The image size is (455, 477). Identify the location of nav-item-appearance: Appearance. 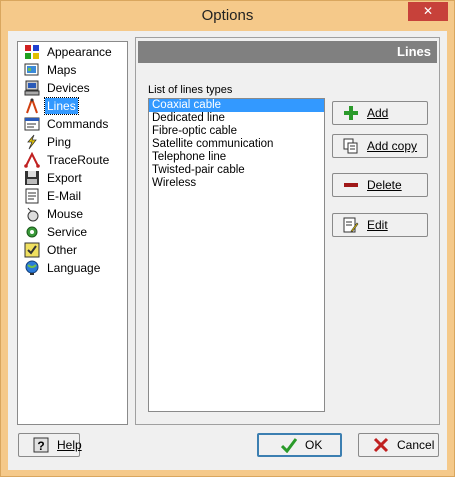
(73, 52).